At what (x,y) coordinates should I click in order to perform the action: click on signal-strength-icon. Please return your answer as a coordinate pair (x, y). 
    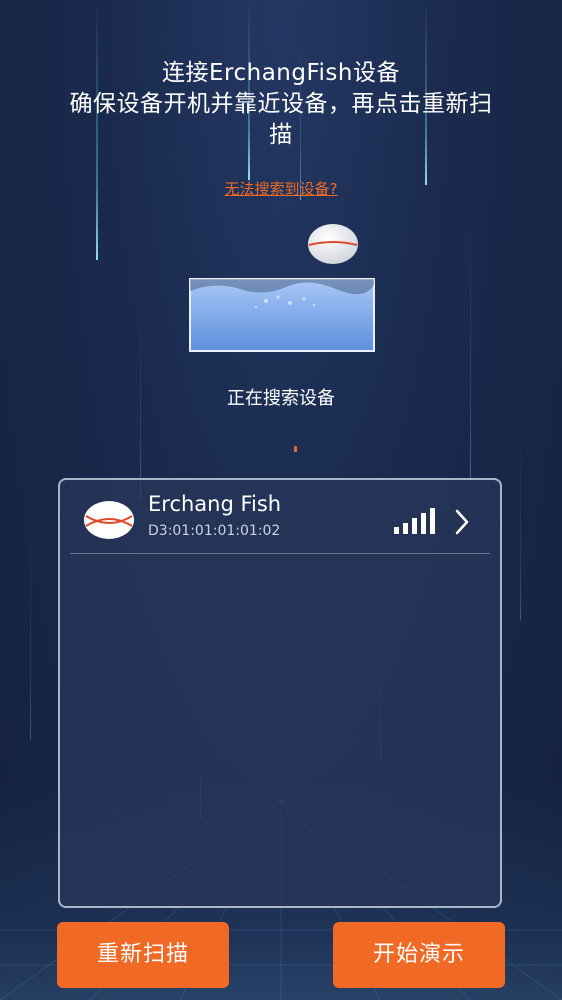
    Looking at the image, I should click on (414, 521).